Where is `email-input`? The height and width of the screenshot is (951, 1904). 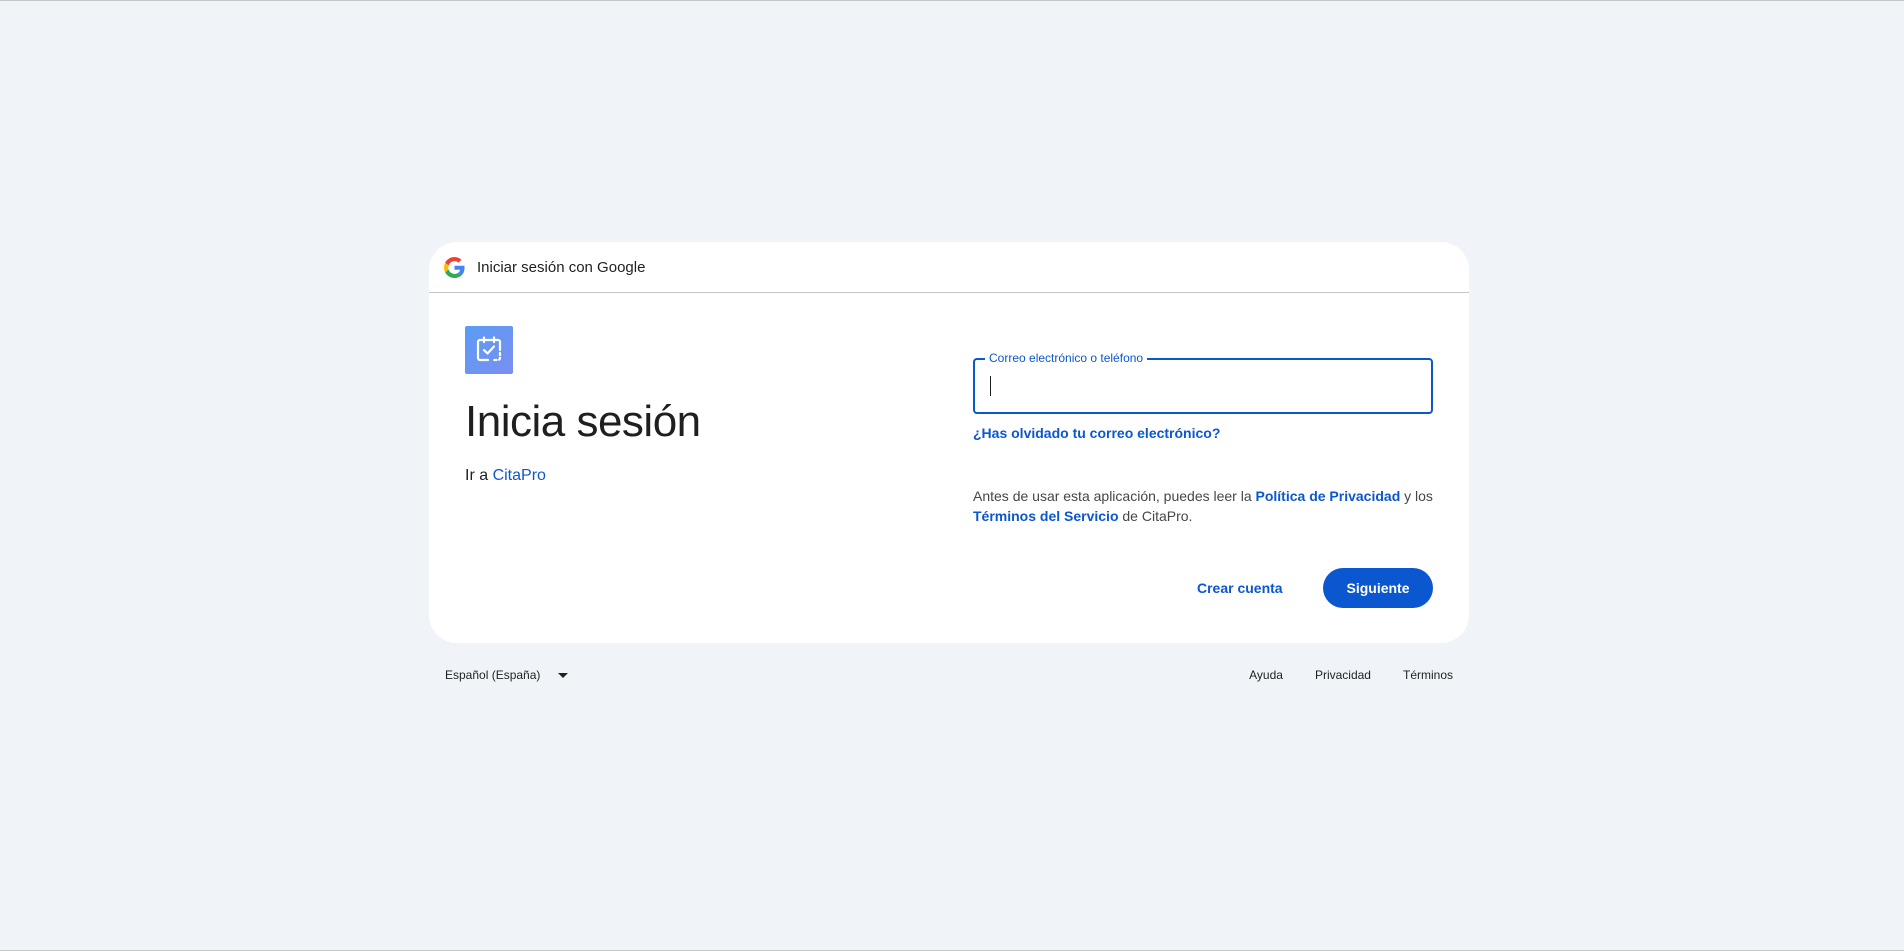
email-input is located at coordinates (1203, 386).